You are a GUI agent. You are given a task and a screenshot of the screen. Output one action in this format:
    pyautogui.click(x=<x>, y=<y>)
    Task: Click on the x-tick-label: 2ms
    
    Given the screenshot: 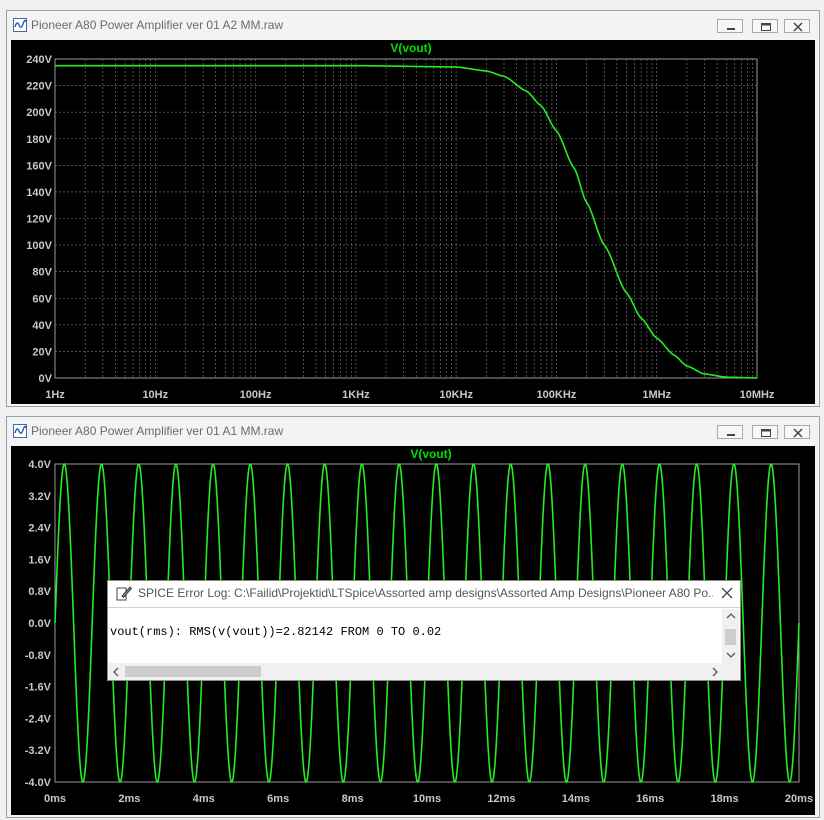 What is the action you would take?
    pyautogui.click(x=129, y=799)
    